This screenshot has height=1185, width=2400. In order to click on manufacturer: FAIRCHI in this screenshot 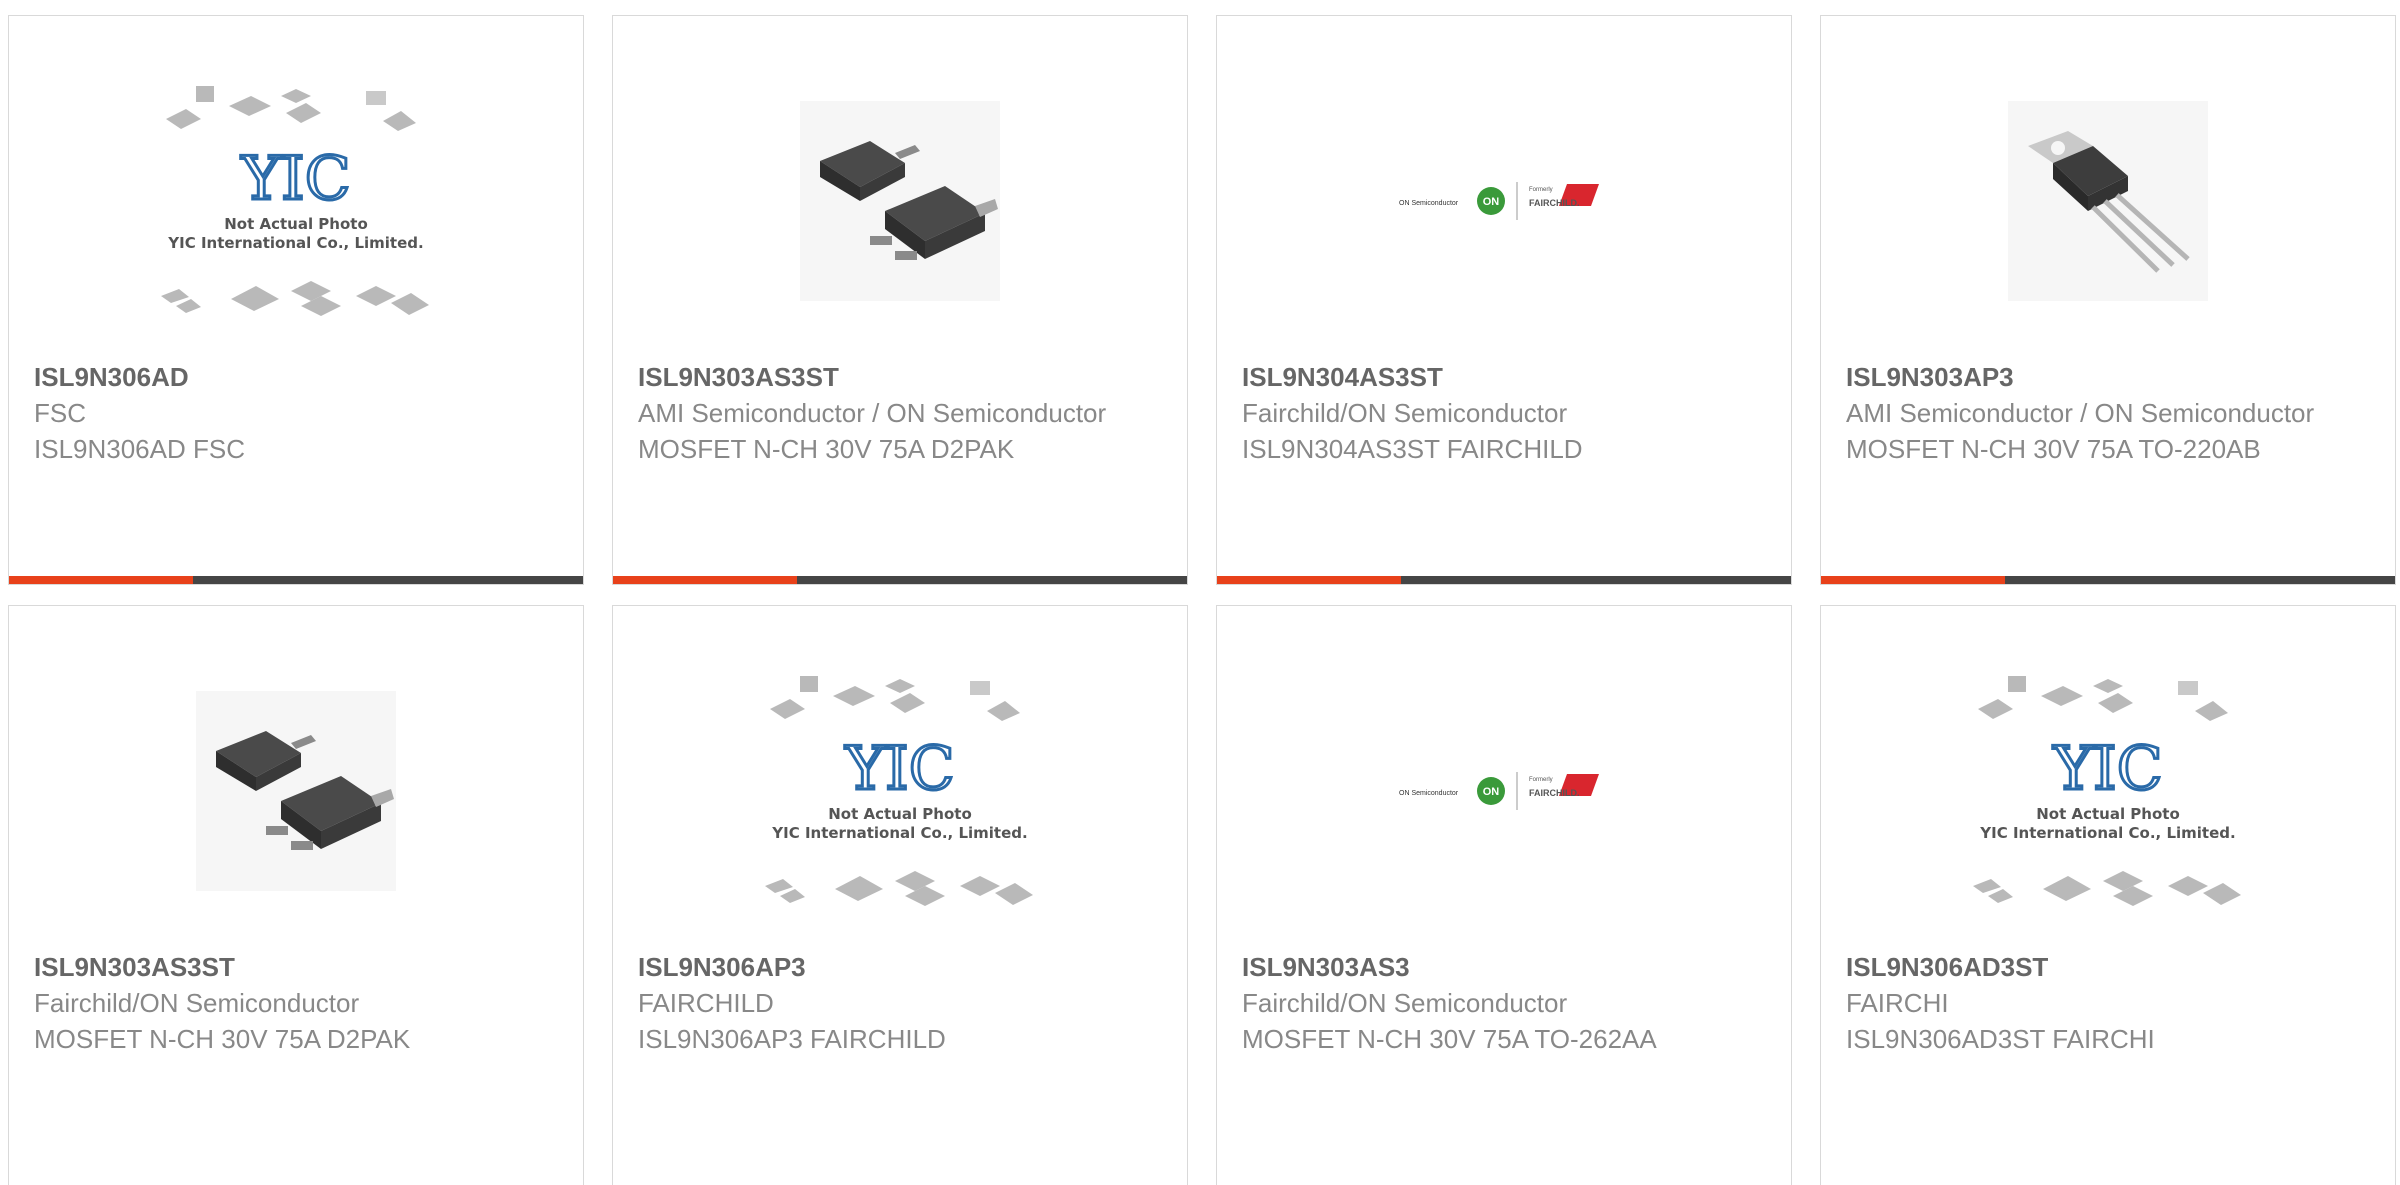, I will do `click(1897, 1003)`.